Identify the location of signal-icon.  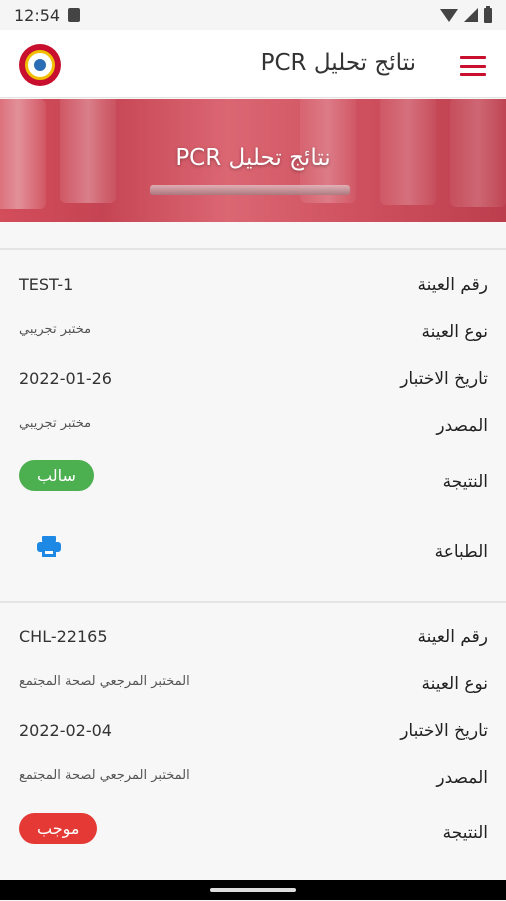
(471, 15).